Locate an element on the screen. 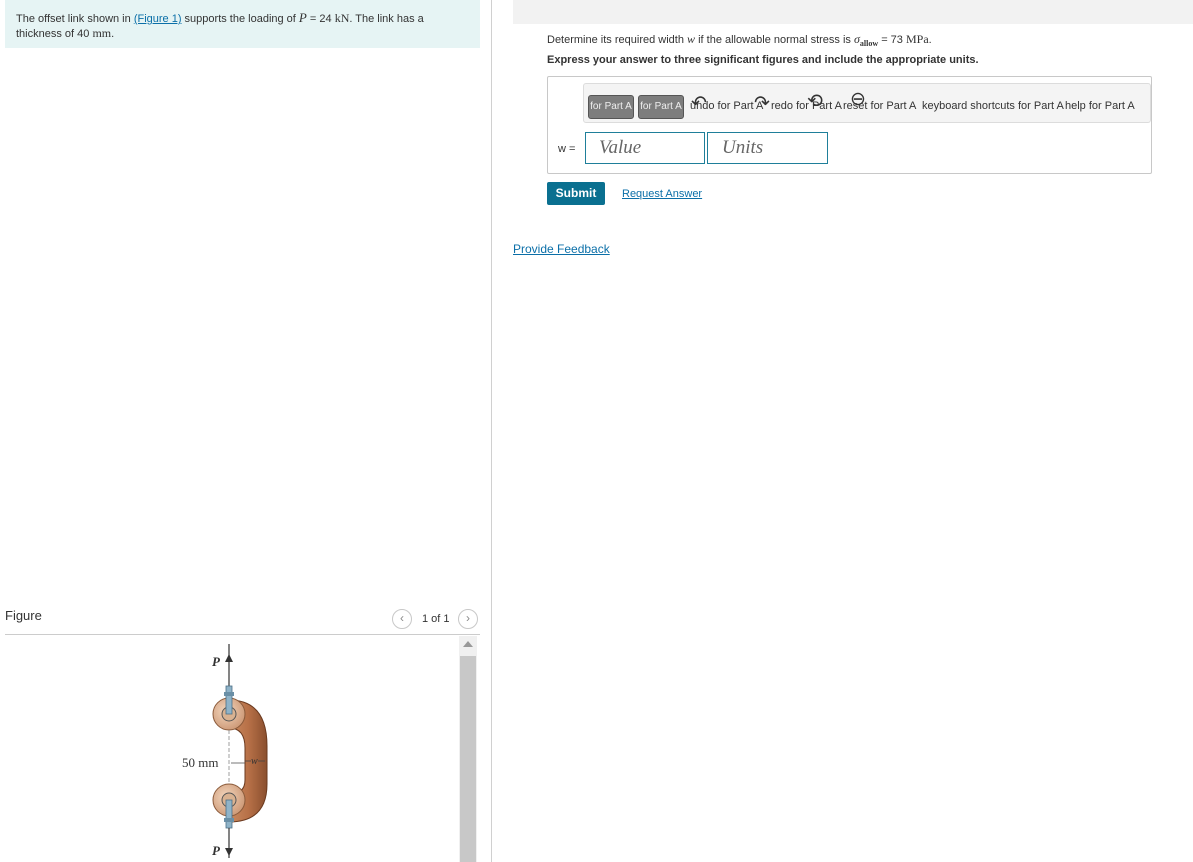  redo-icon: ↷ is located at coordinates (762, 103).